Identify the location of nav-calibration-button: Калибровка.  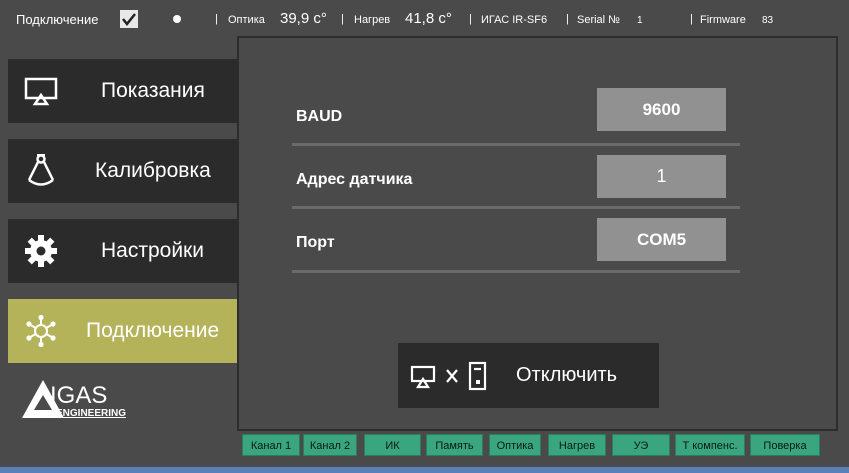
(122, 171).